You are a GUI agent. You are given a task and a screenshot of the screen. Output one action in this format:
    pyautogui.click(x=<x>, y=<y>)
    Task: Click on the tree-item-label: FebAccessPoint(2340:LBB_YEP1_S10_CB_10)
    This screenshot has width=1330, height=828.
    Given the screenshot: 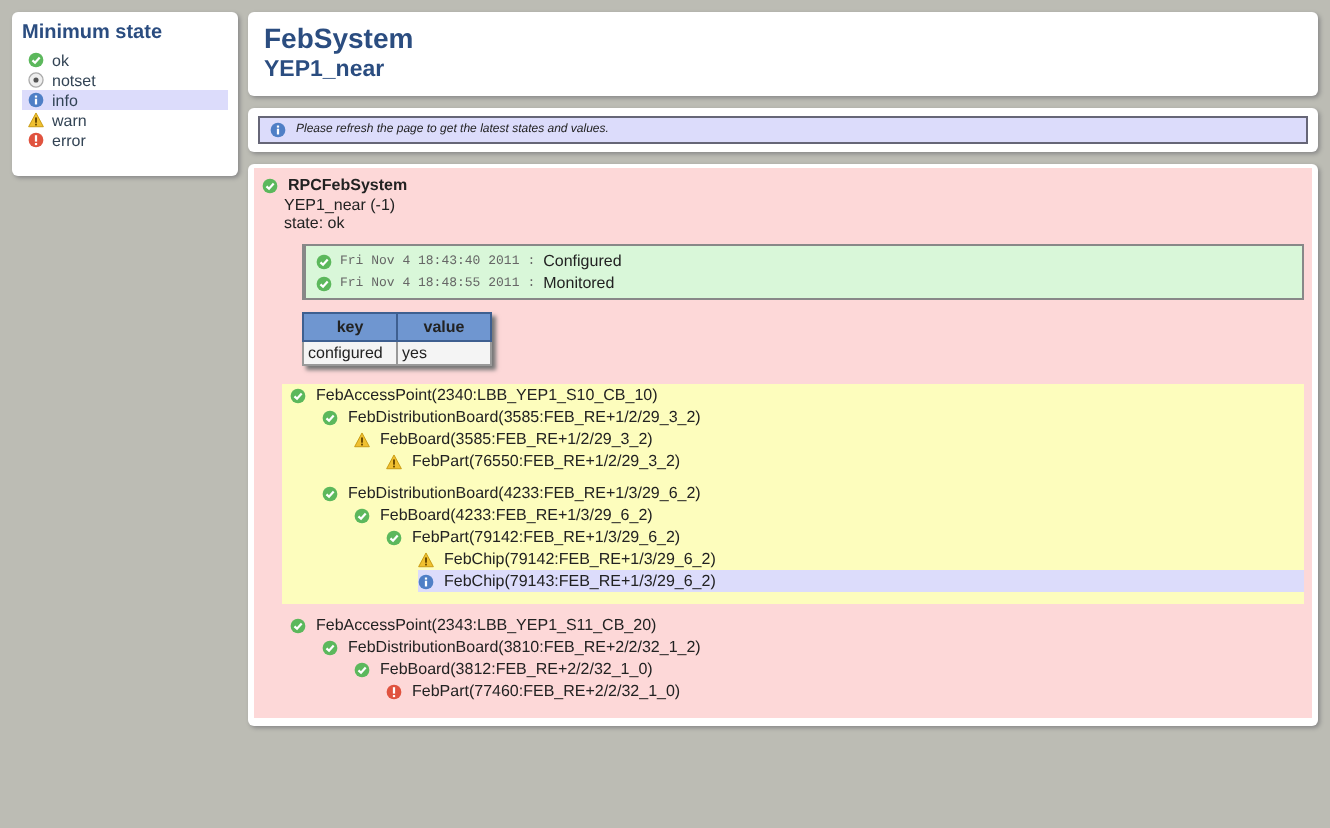 What is the action you would take?
    pyautogui.click(x=487, y=395)
    